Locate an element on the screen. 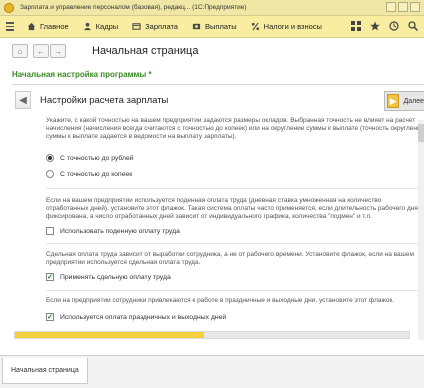 The height and width of the screenshot is (388, 424). daily-pay-option: Использовать поденную оплату труда is located at coordinates (113, 231).